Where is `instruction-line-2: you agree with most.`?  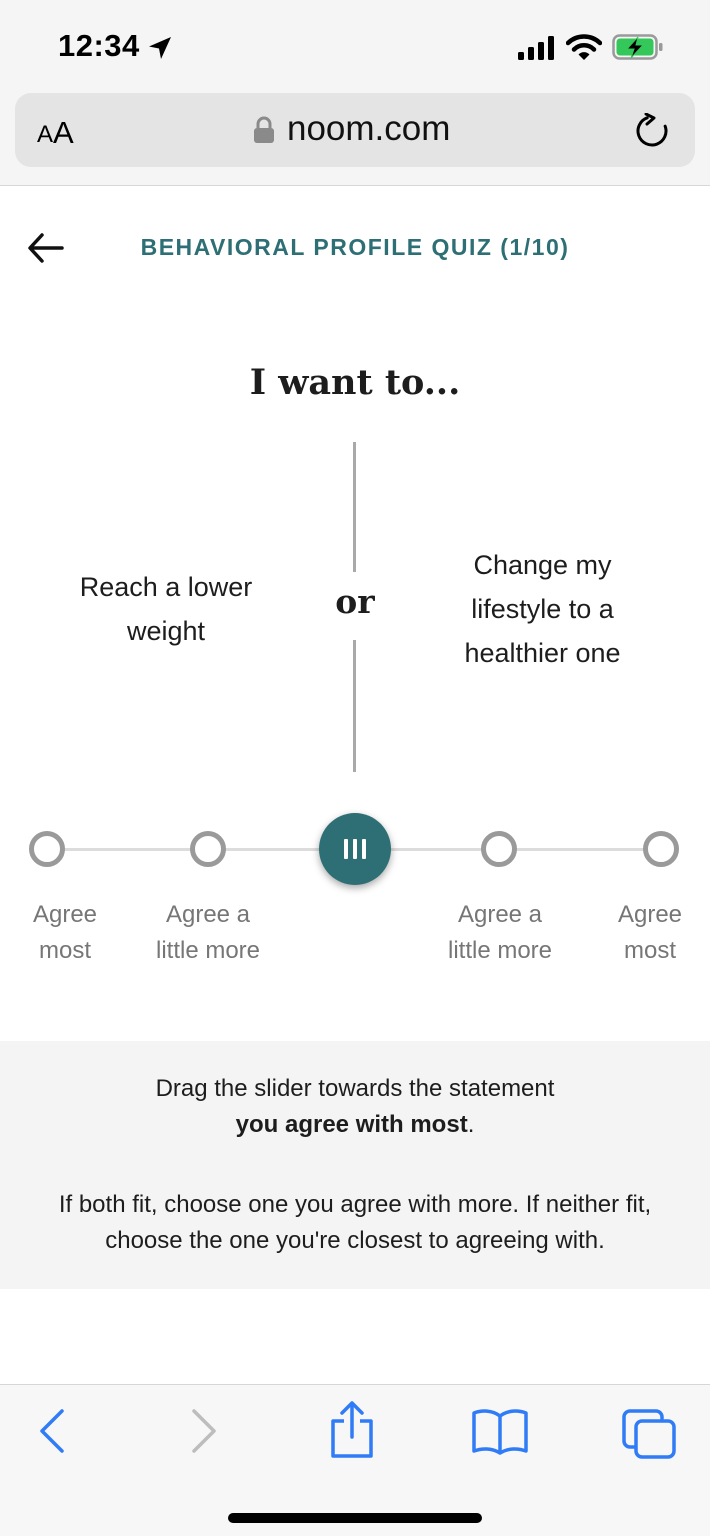 instruction-line-2: you agree with most. is located at coordinates (355, 1124).